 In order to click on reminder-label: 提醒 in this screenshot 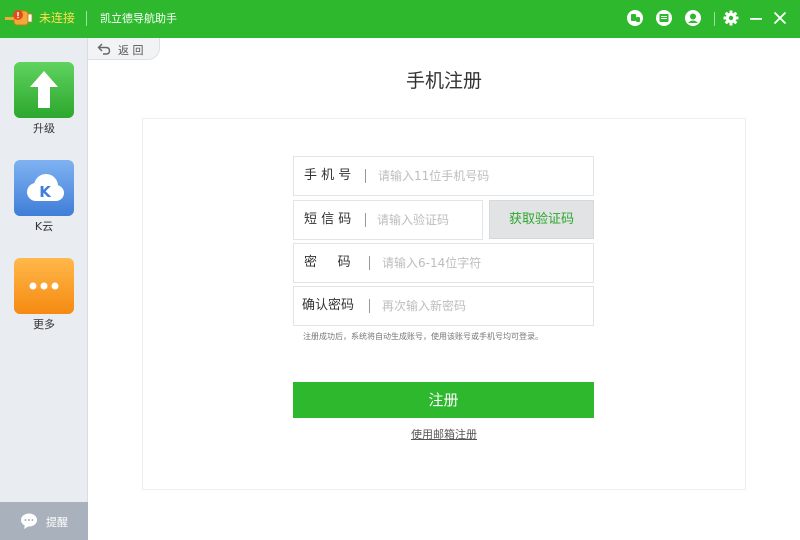, I will do `click(57, 522)`.